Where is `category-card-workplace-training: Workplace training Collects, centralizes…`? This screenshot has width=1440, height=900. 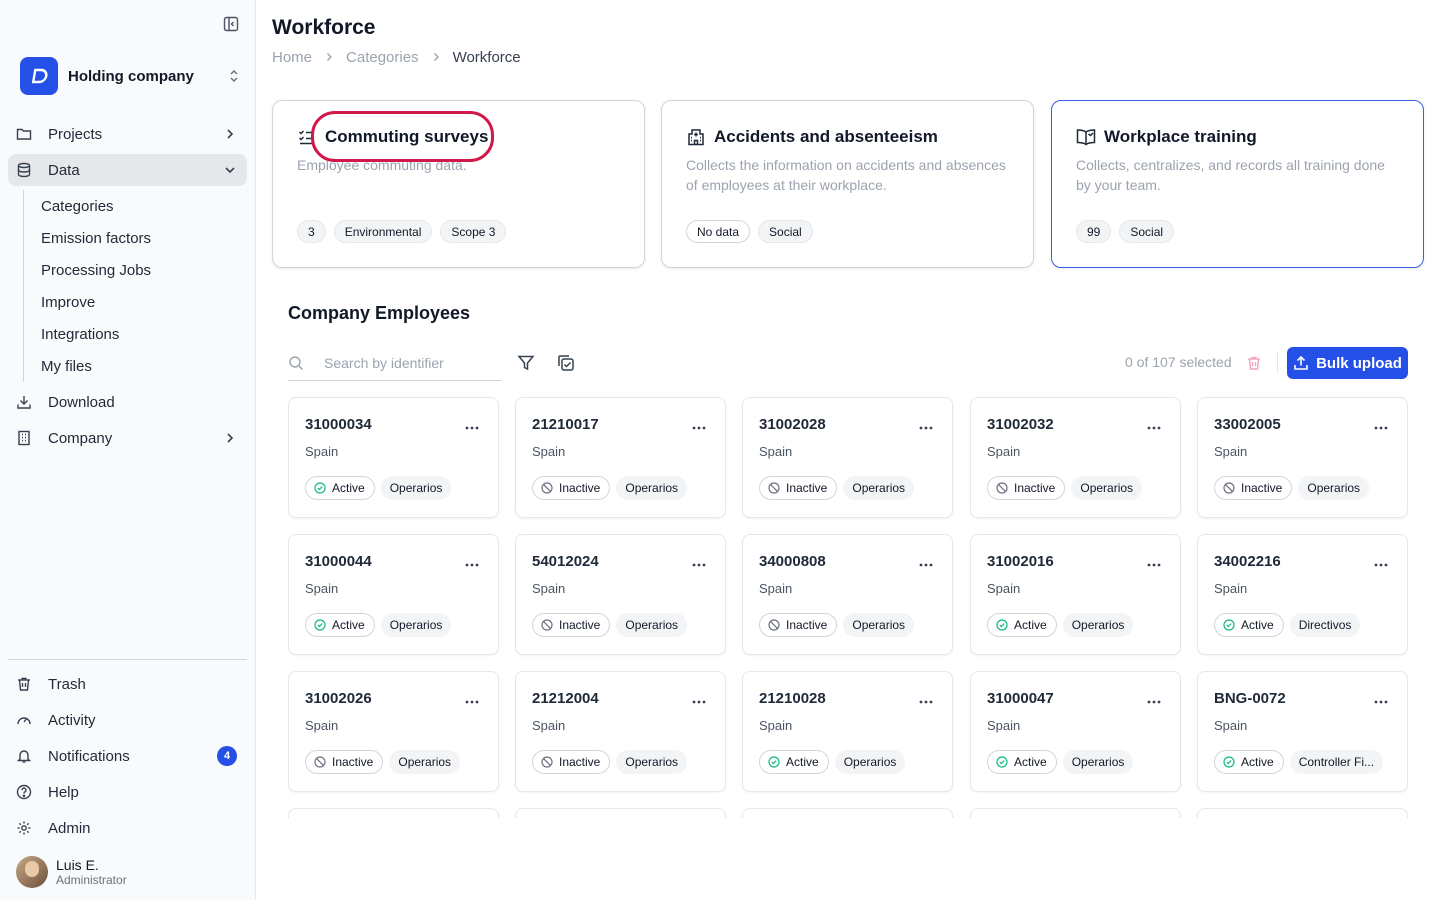 category-card-workplace-training: Workplace training Collects, centralizes… is located at coordinates (1237, 184).